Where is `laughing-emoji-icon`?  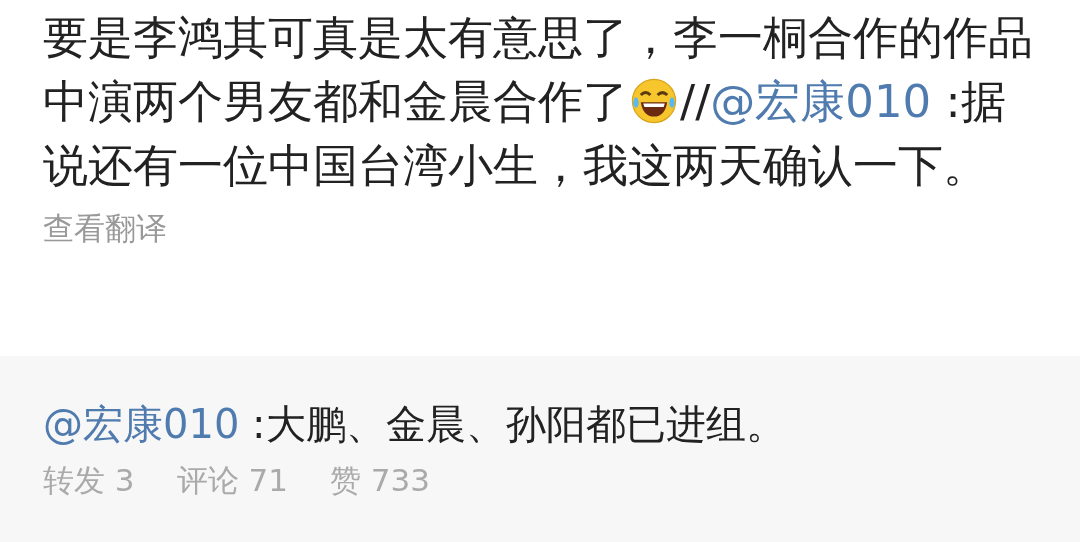 laughing-emoji-icon is located at coordinates (654, 101).